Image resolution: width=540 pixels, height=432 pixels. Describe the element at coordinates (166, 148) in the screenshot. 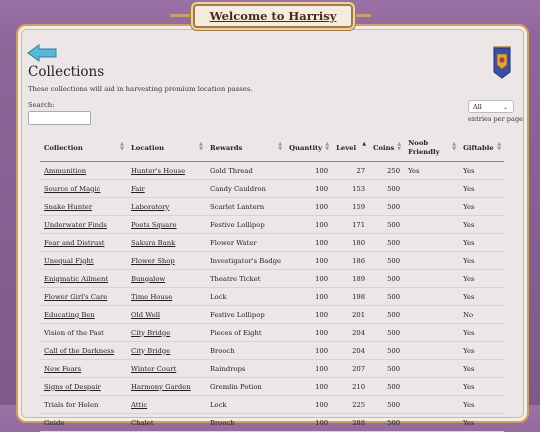

I see `column-header-location: Location ▲ ▼` at that location.